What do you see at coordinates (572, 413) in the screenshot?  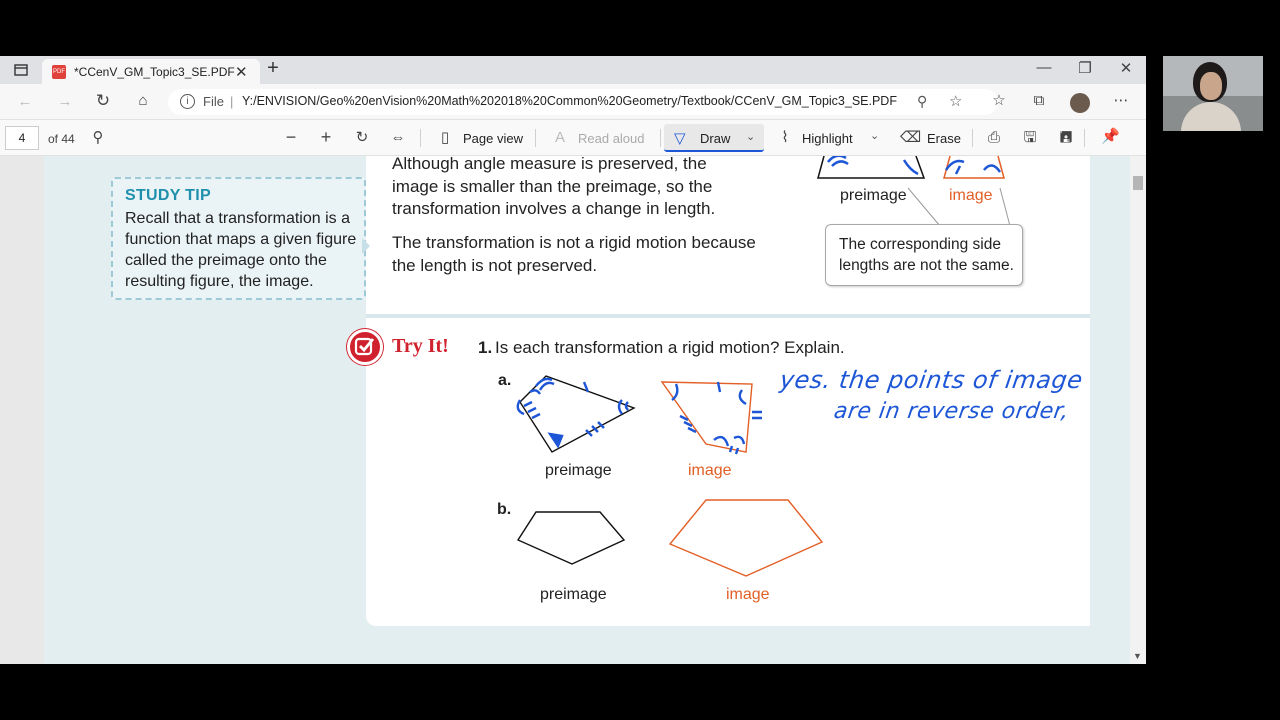 I see `a-preimage-ink-marks` at bounding box center [572, 413].